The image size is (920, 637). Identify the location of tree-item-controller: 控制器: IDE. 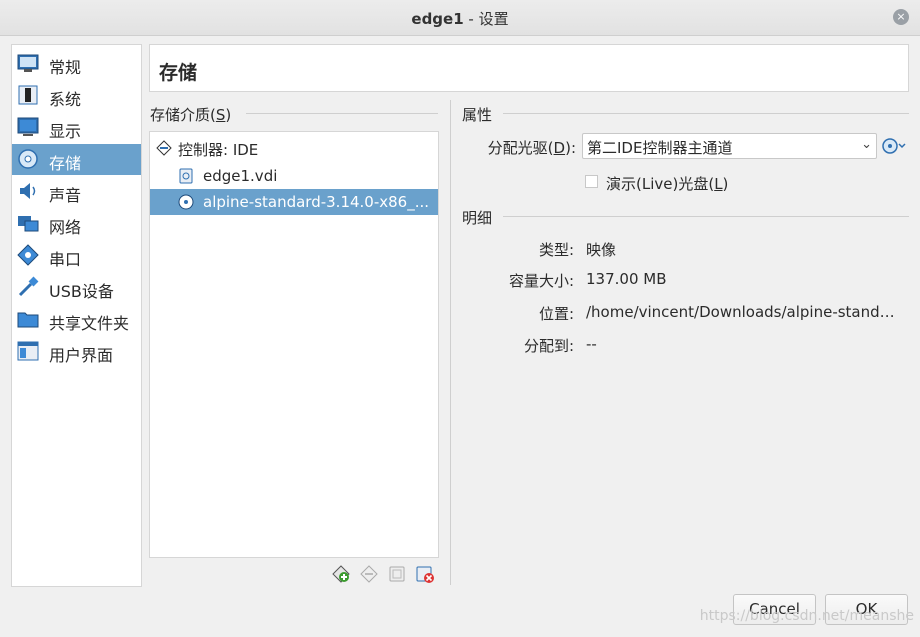
(294, 148).